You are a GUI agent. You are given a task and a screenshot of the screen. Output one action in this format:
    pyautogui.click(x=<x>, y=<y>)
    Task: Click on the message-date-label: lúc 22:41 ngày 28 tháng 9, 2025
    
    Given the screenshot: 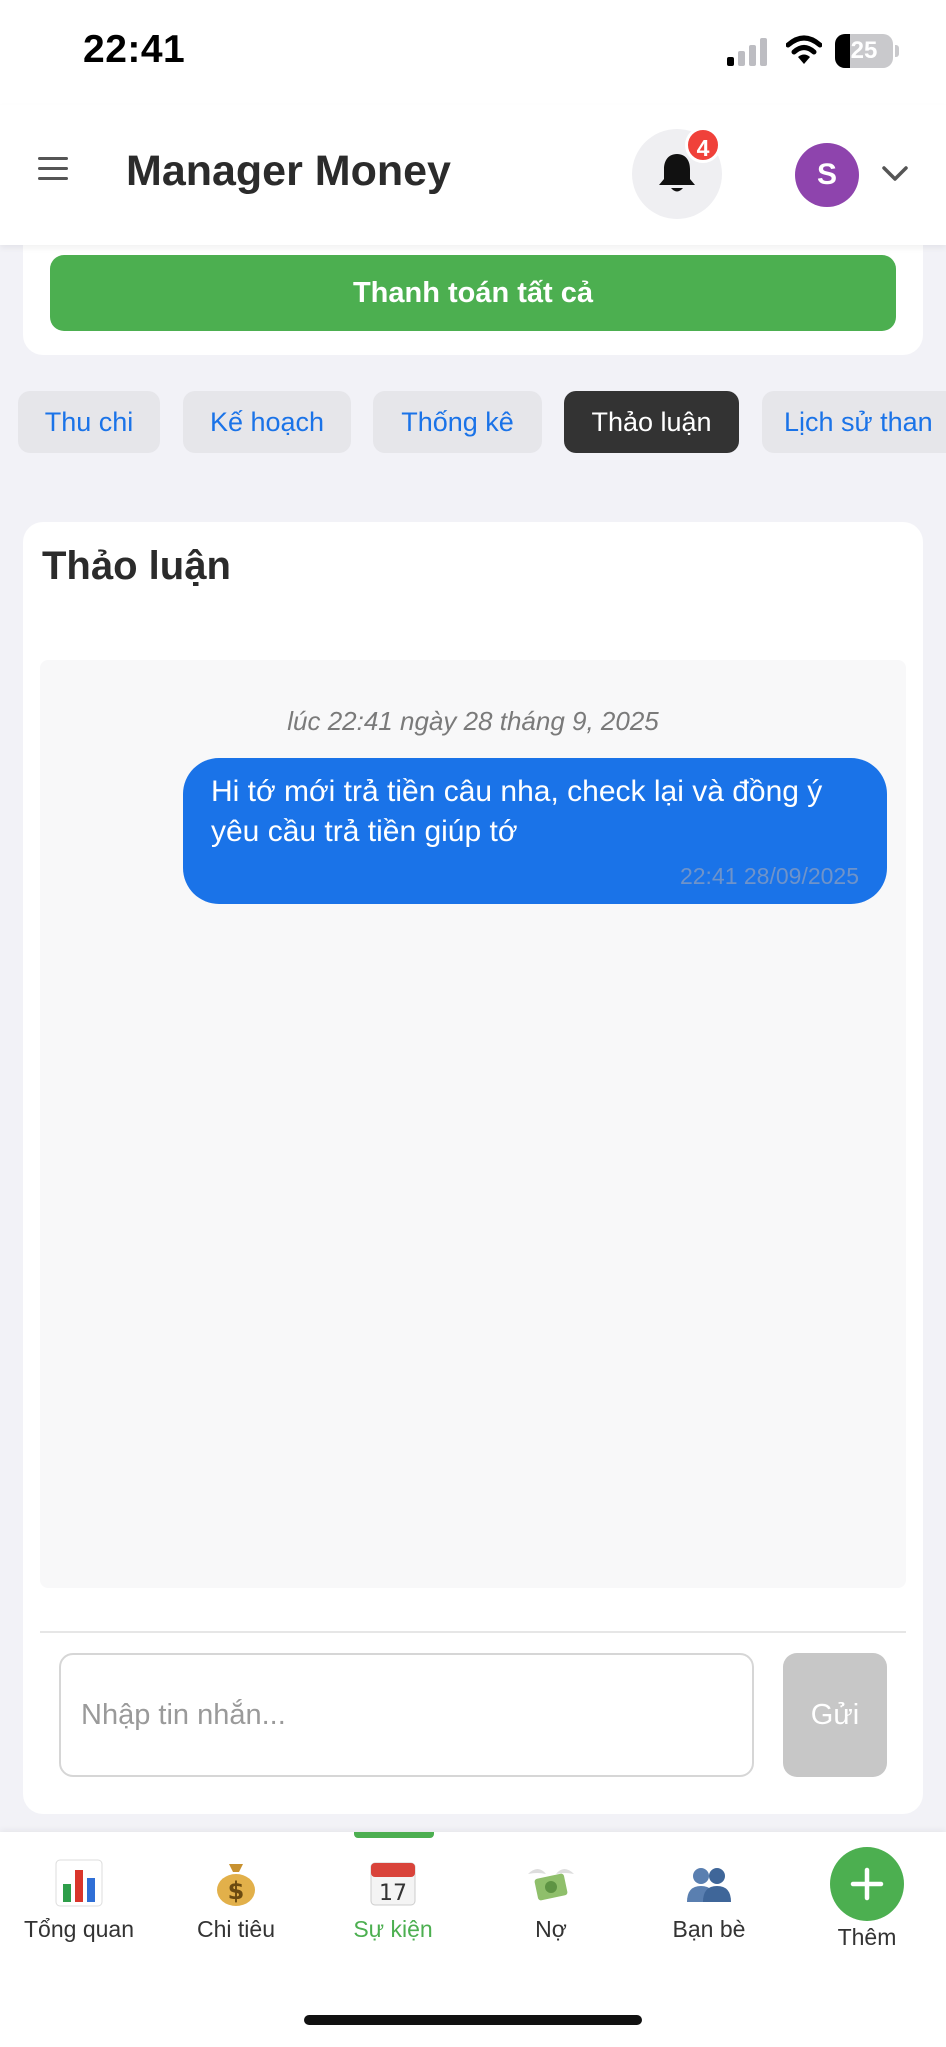 What is the action you would take?
    pyautogui.click(x=473, y=721)
    